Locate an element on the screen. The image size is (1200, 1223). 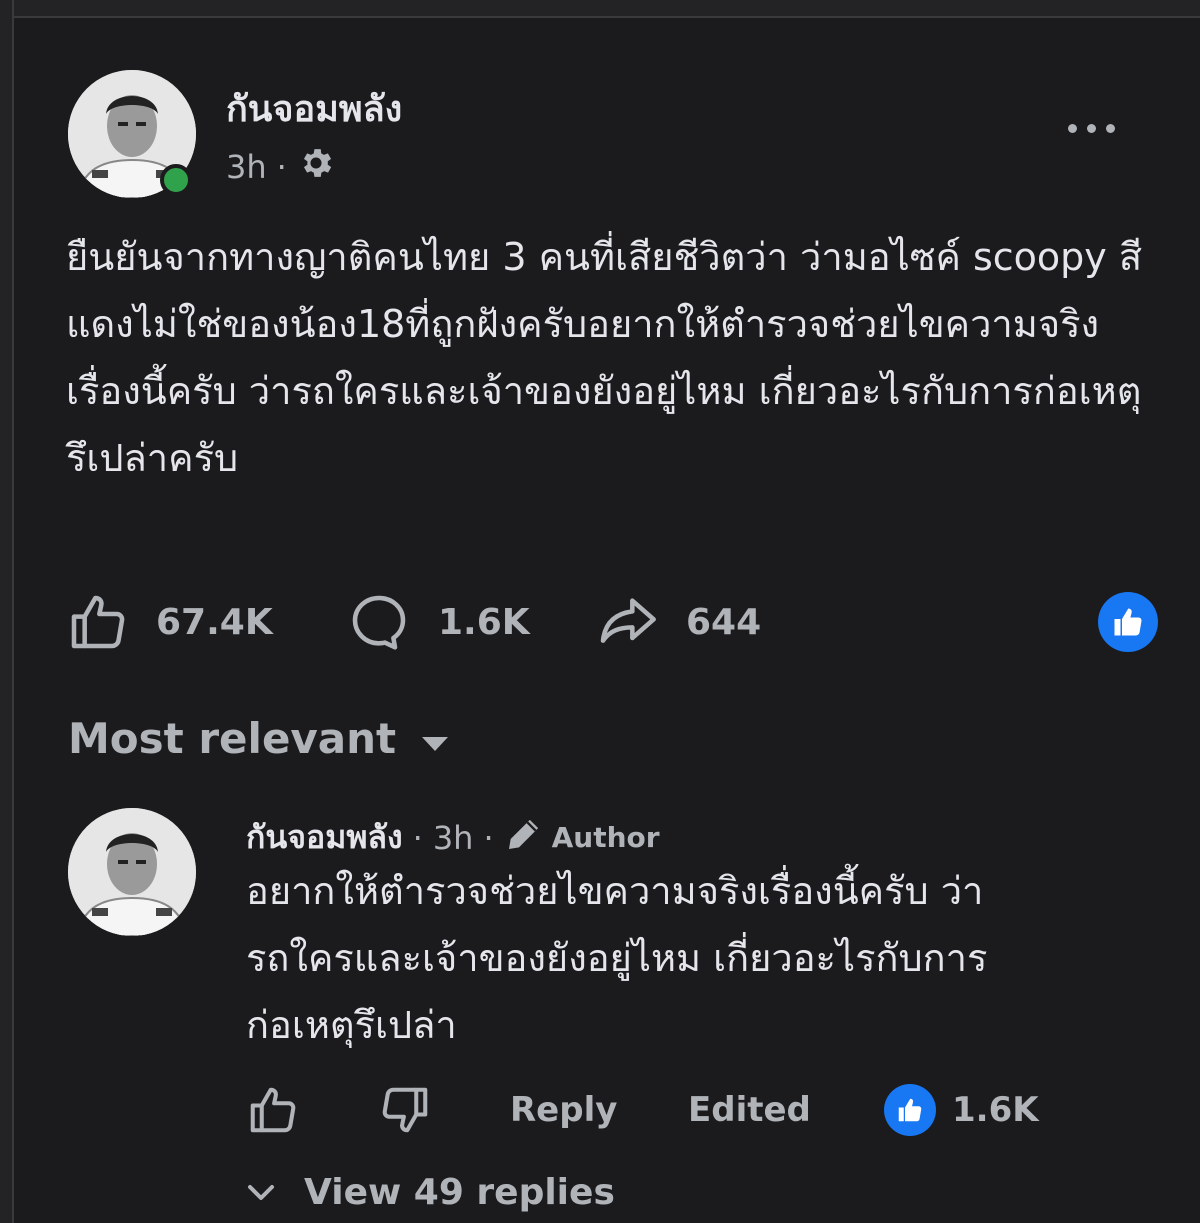
like-count: 67.4K is located at coordinates (214, 622).